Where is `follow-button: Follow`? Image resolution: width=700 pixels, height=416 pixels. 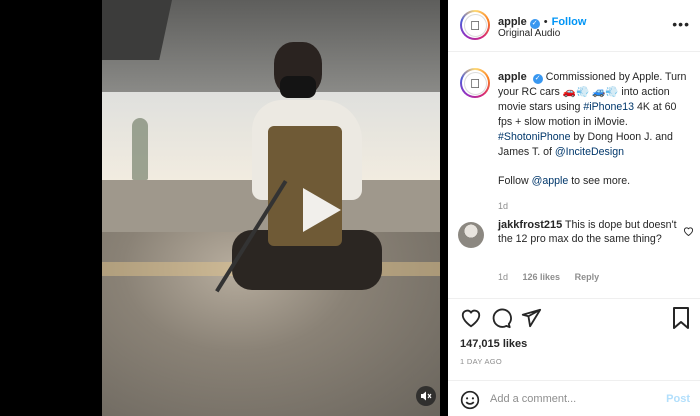 follow-button: Follow is located at coordinates (569, 22).